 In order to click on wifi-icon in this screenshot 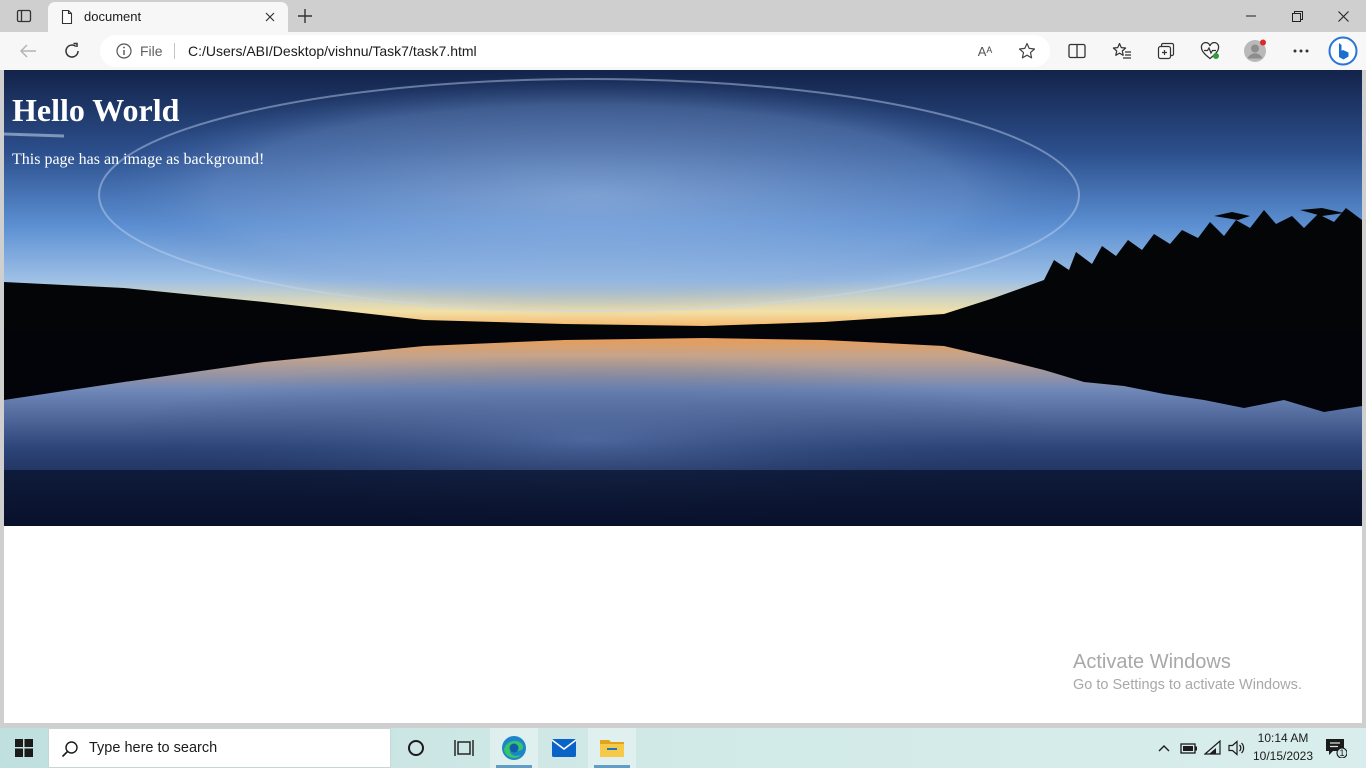, I will do `click(1213, 748)`.